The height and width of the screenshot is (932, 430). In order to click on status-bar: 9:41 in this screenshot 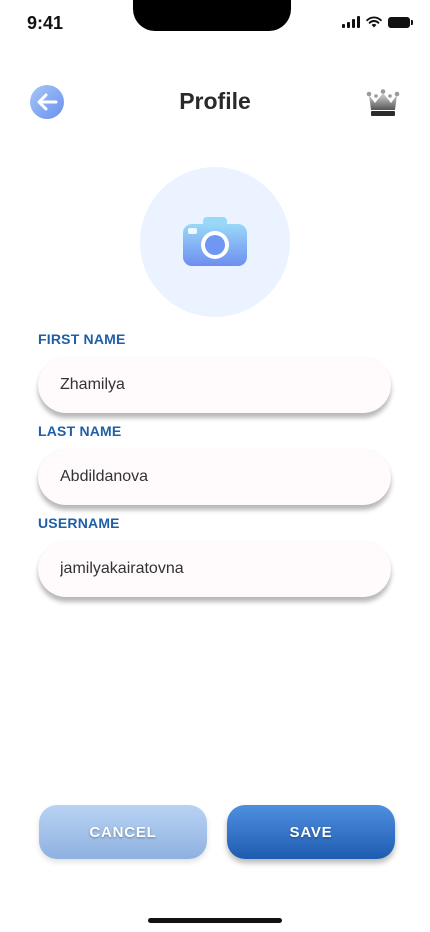, I will do `click(215, 25)`.